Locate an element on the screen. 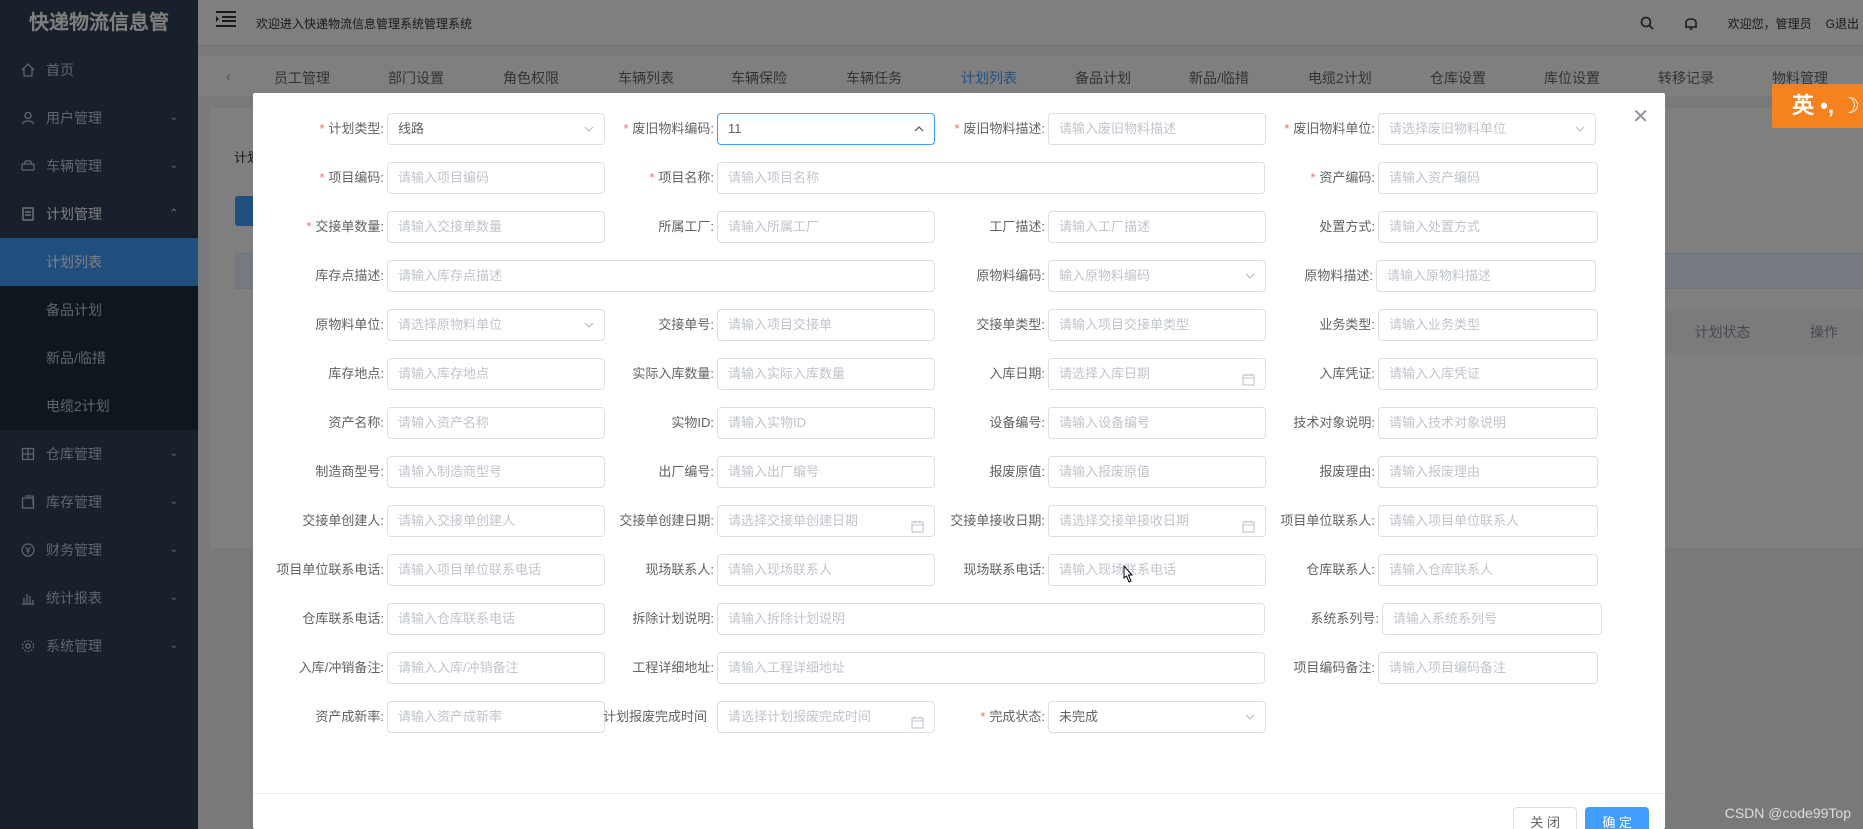 The image size is (1863, 829). warehouse-contact-input: 请输入仓库联系人 is located at coordinates (1488, 570).